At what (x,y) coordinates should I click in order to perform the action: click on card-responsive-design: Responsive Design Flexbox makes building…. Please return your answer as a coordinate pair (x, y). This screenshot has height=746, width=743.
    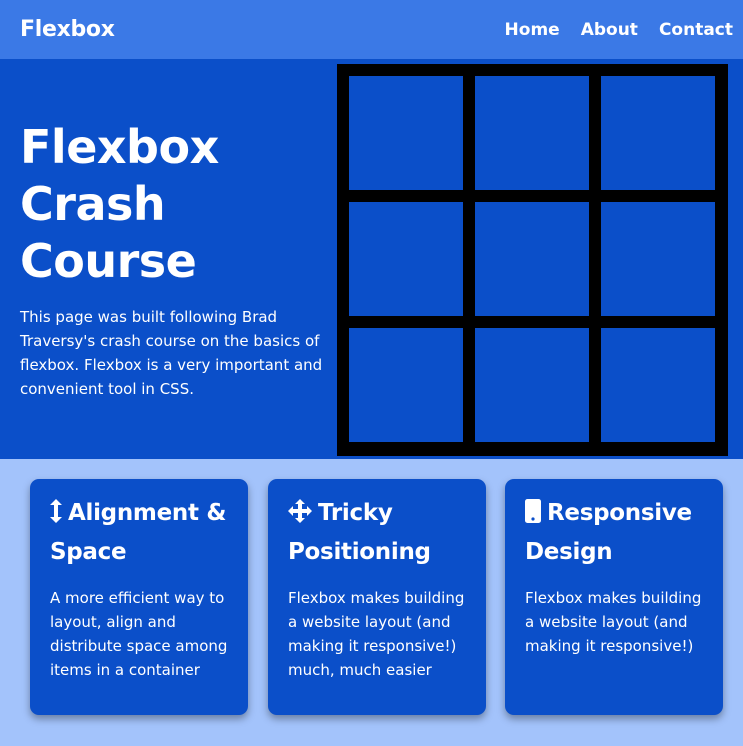
    Looking at the image, I should click on (614, 597).